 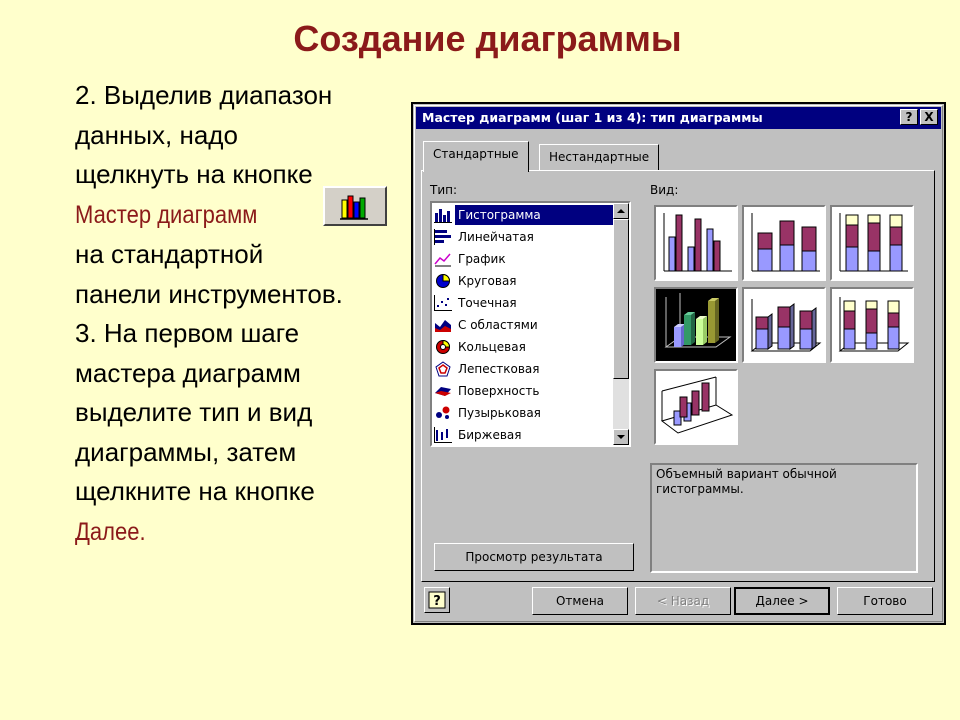 I want to click on stacked-column-thumb, so click(x=785, y=242).